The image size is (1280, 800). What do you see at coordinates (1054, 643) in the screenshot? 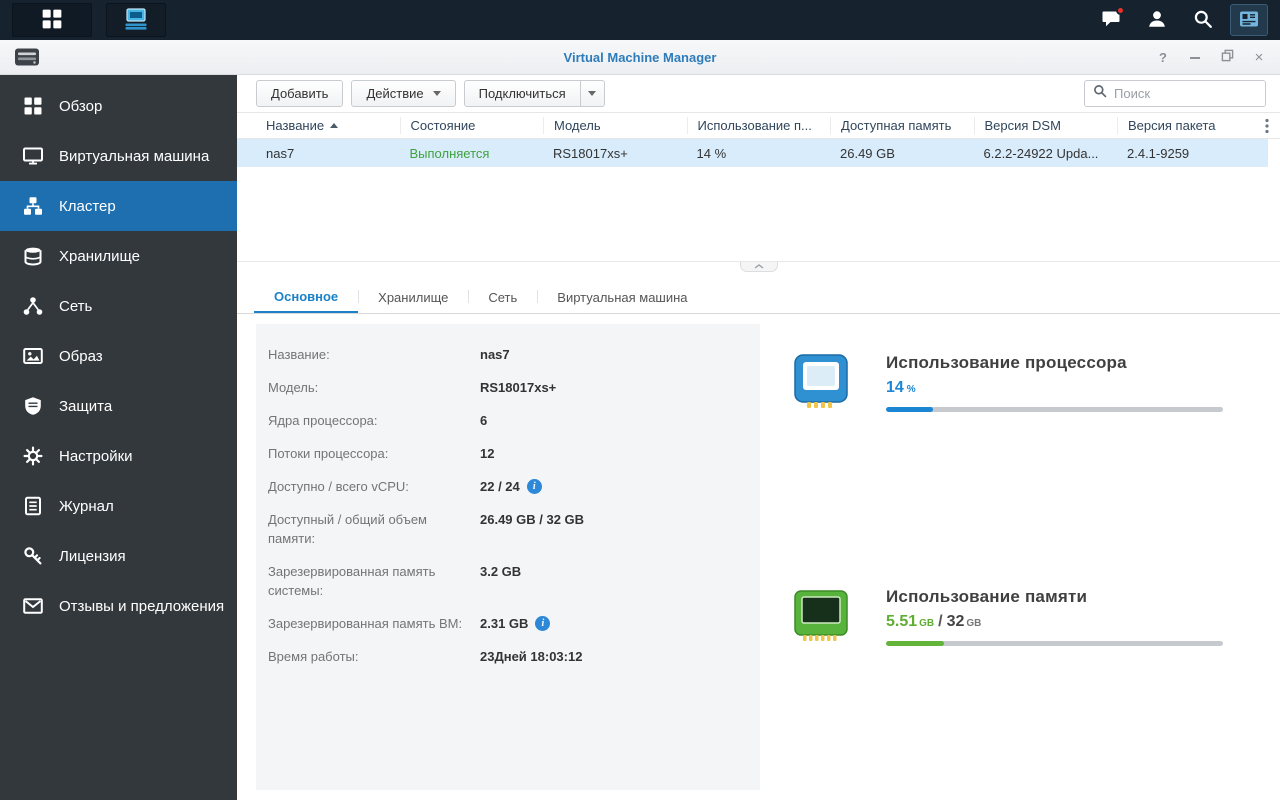
I see `memory-usage-bar` at bounding box center [1054, 643].